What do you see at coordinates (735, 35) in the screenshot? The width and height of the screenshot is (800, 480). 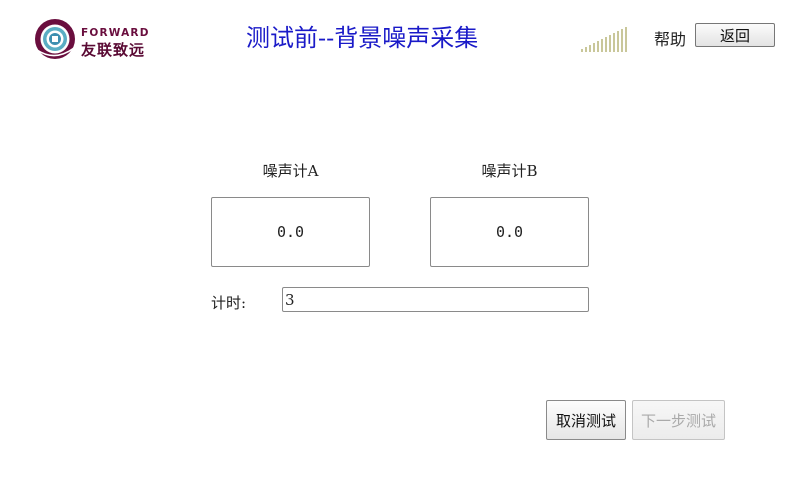 I see `back-button: 返回` at bounding box center [735, 35].